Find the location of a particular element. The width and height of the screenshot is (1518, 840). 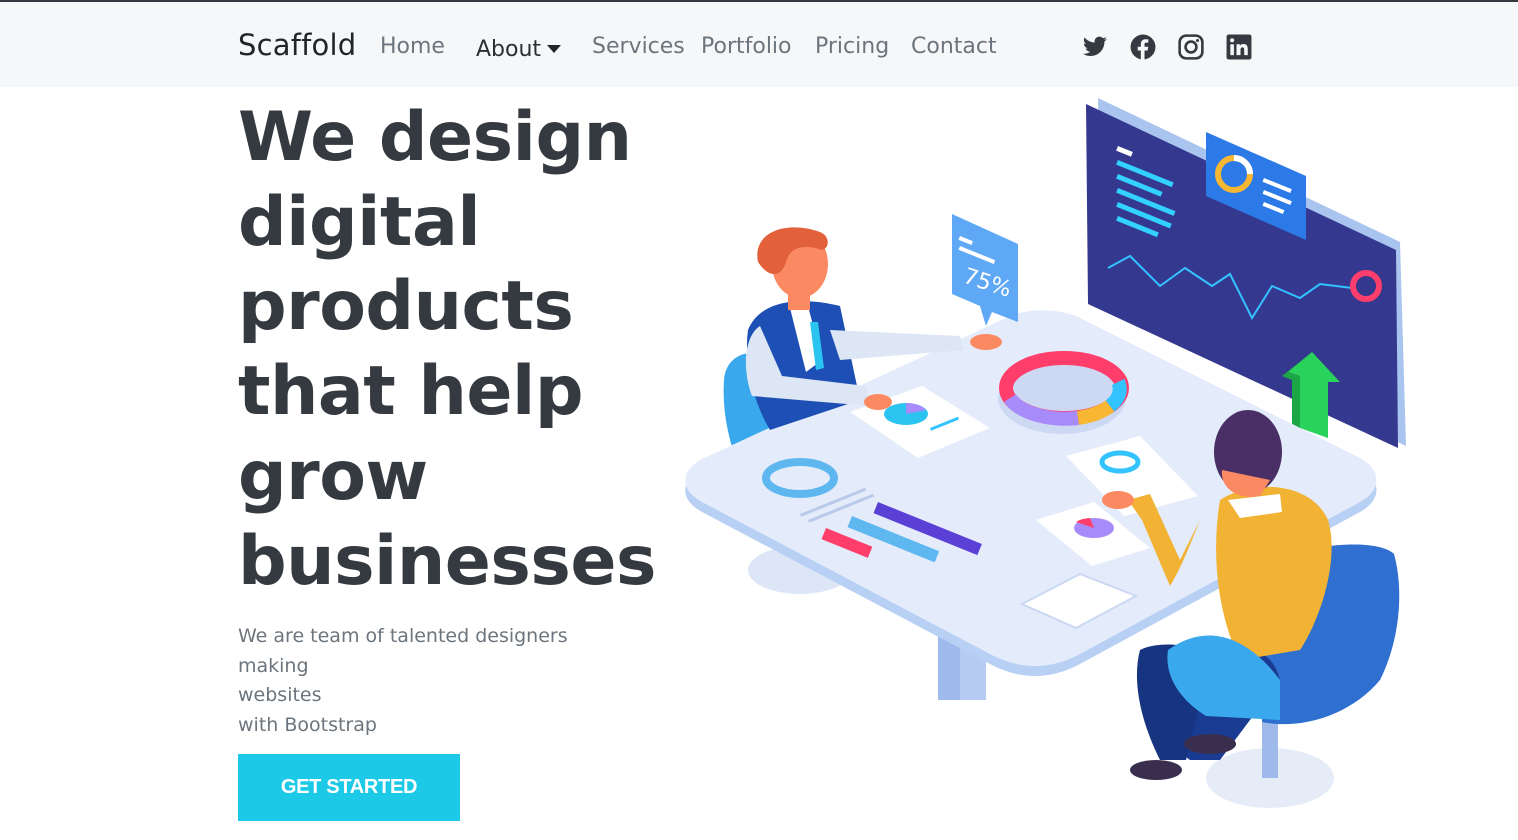

hero-title-line: businesses is located at coordinates (447, 561).